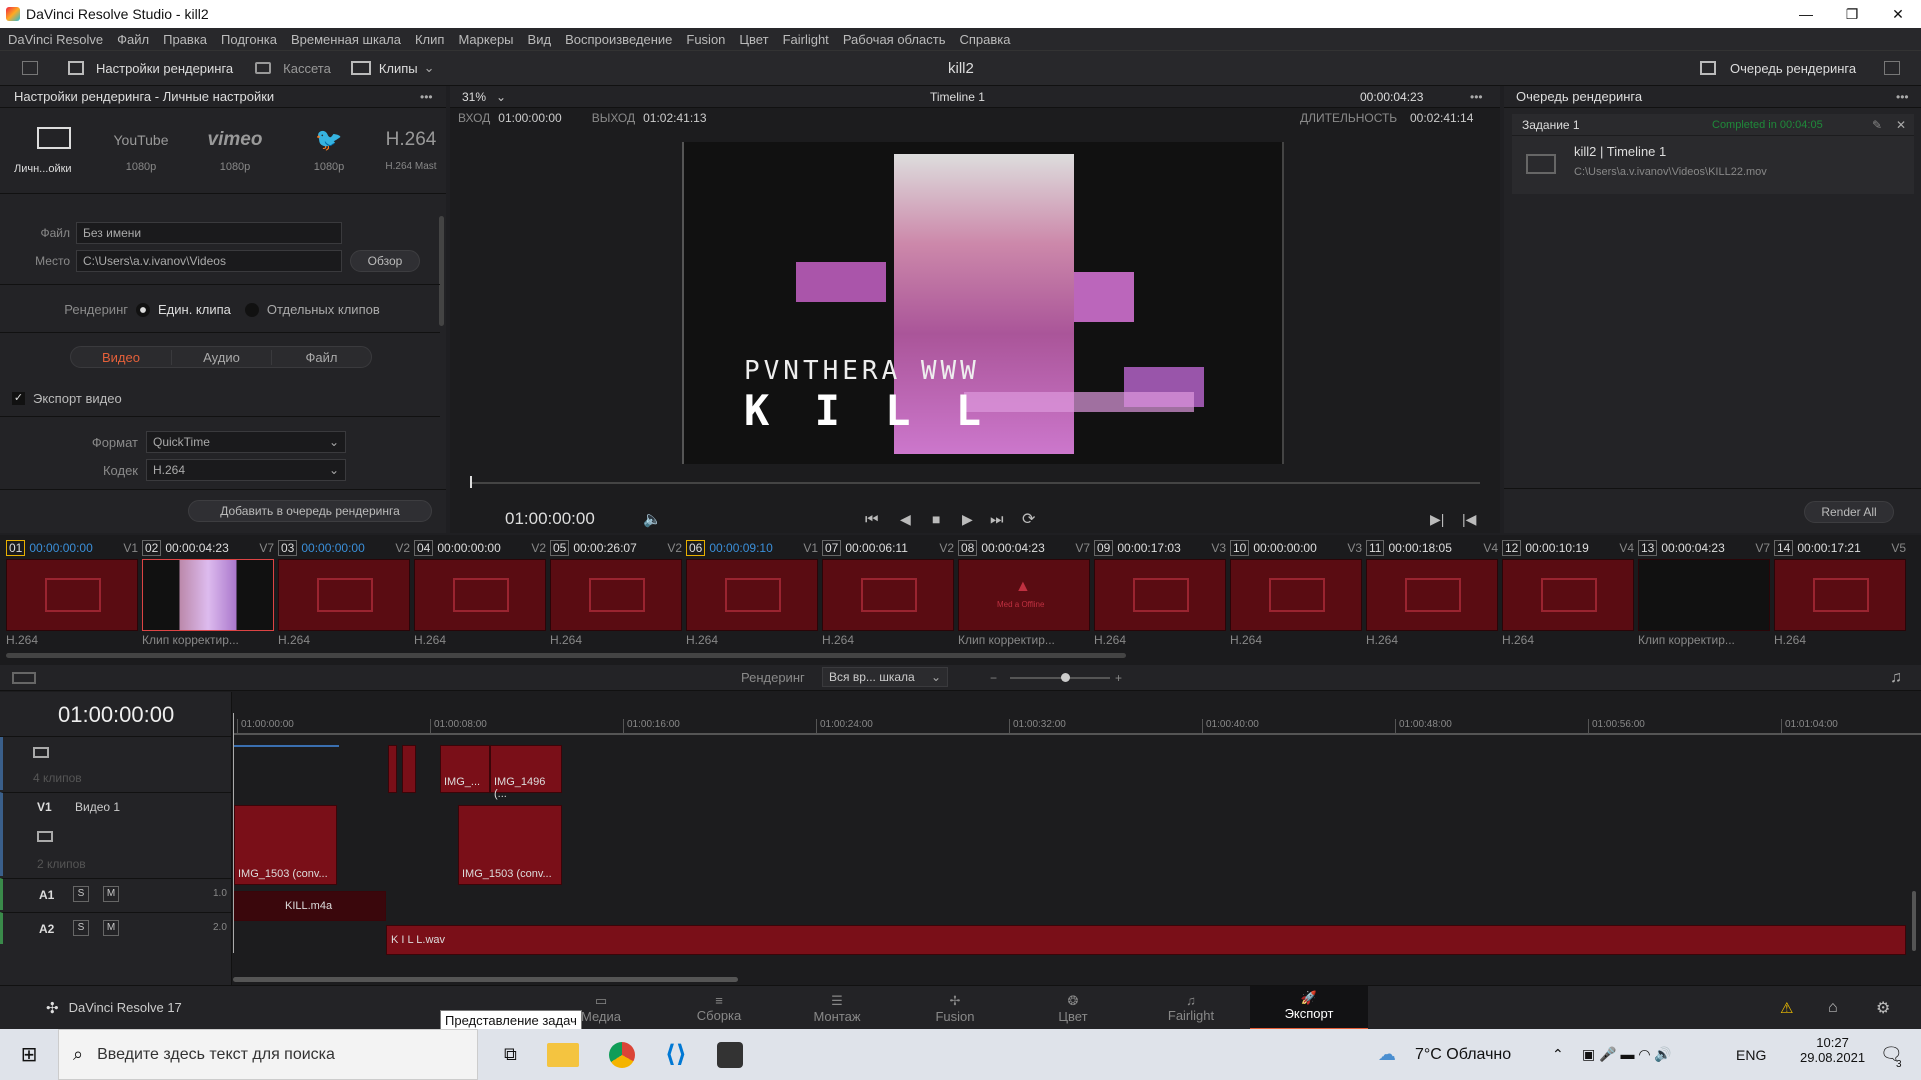 Image resolution: width=1921 pixels, height=1080 pixels. I want to click on go-to-start-icon: ⏮, so click(872, 519).